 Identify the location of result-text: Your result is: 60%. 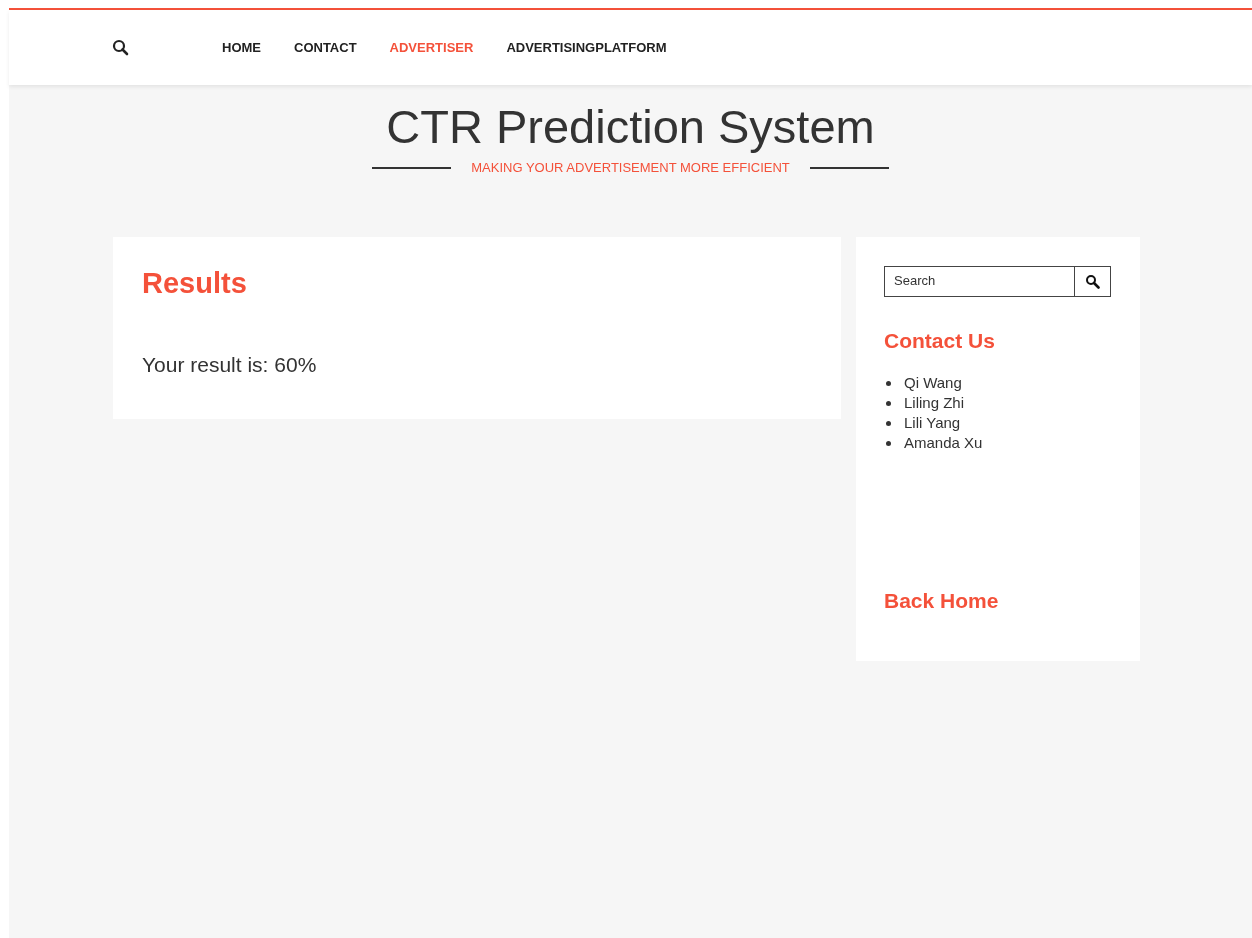
(230, 364).